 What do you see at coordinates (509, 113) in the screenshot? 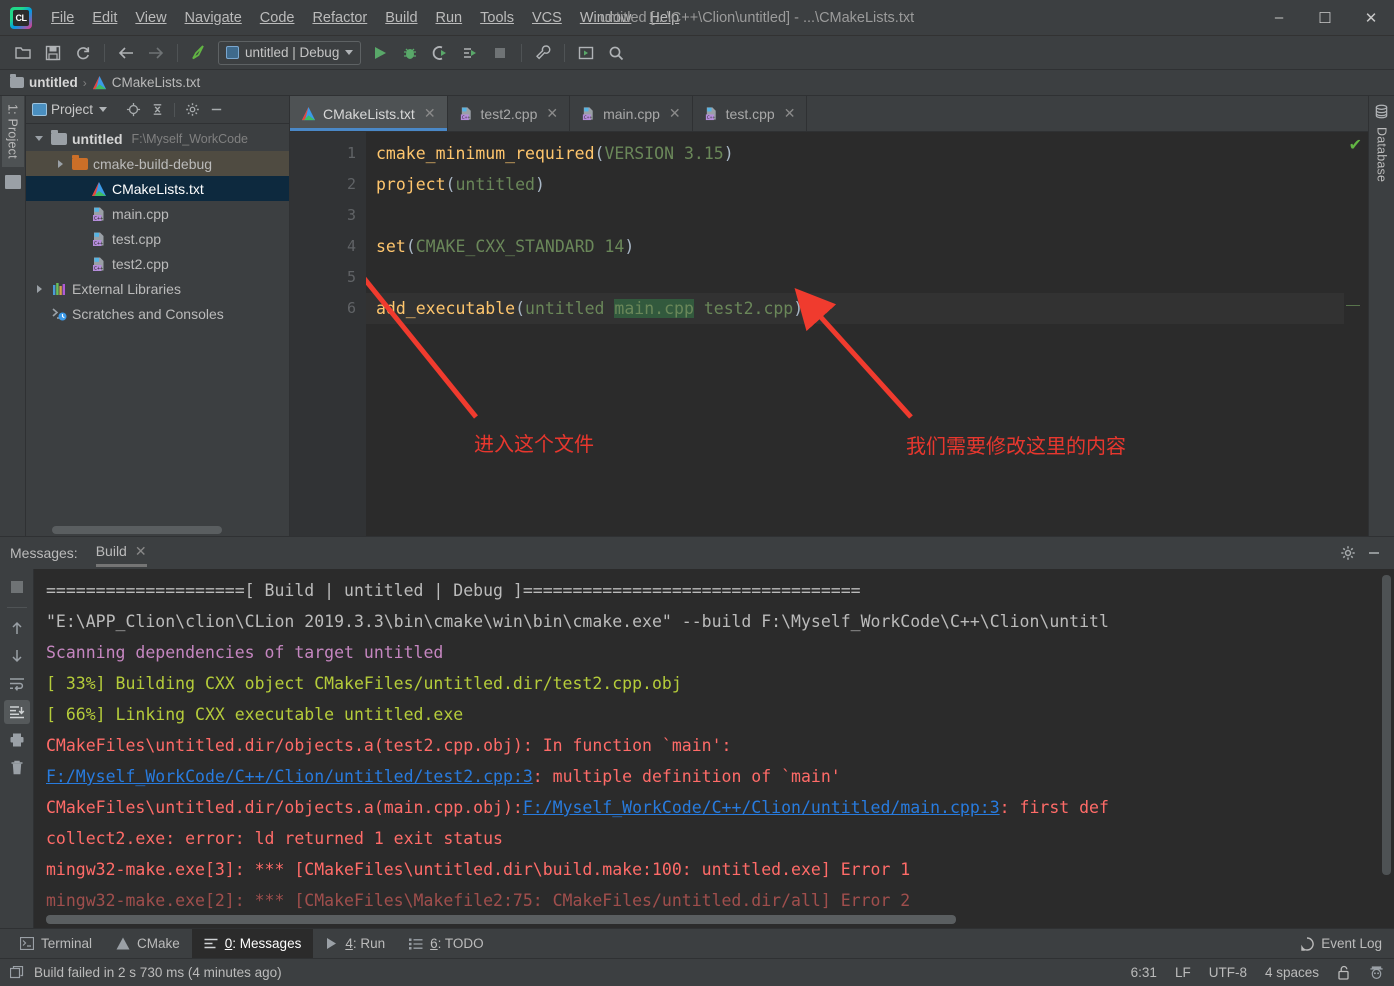
I see `tab-test2-cpp: C++ test2.cpp ✕` at bounding box center [509, 113].